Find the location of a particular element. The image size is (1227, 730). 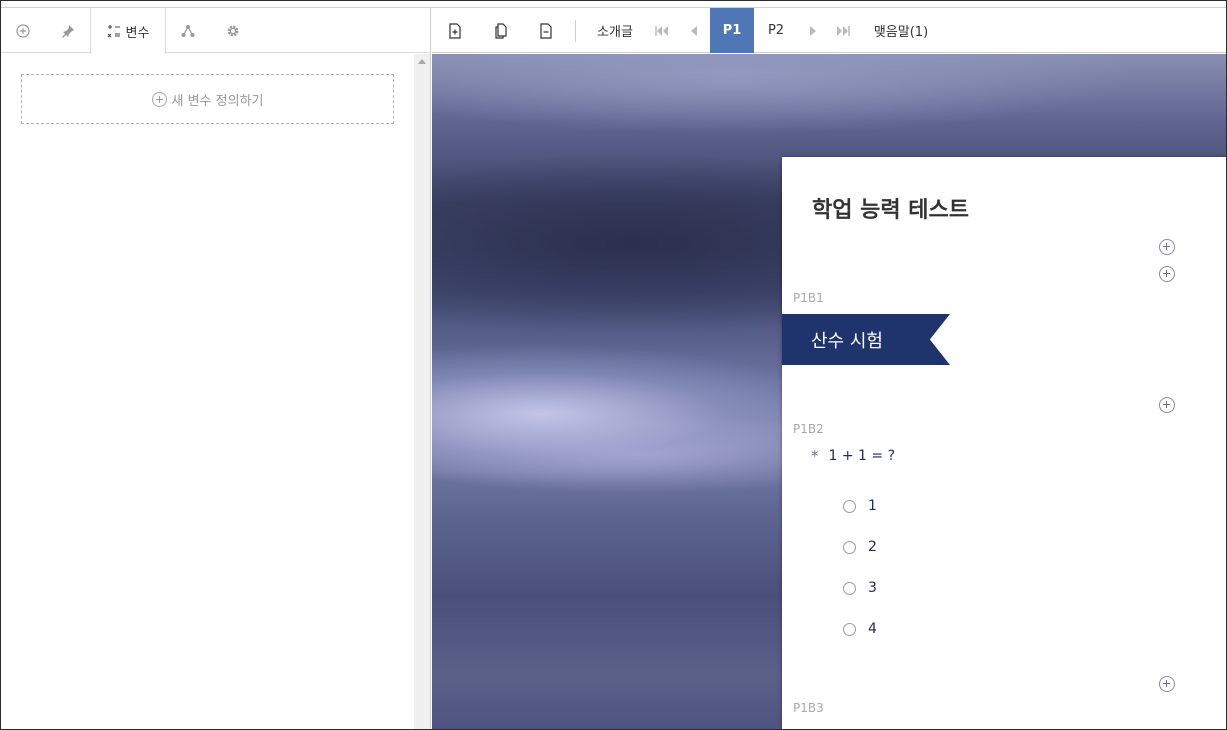

prev-page-icon is located at coordinates (694, 30).